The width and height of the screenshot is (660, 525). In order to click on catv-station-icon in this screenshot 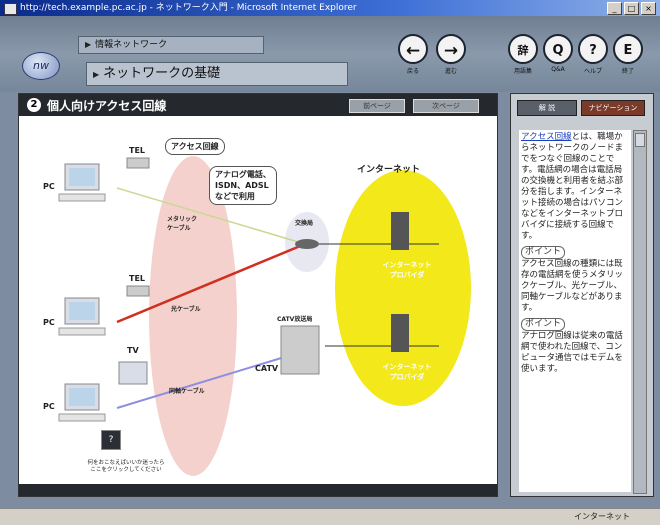, I will do `click(300, 350)`.